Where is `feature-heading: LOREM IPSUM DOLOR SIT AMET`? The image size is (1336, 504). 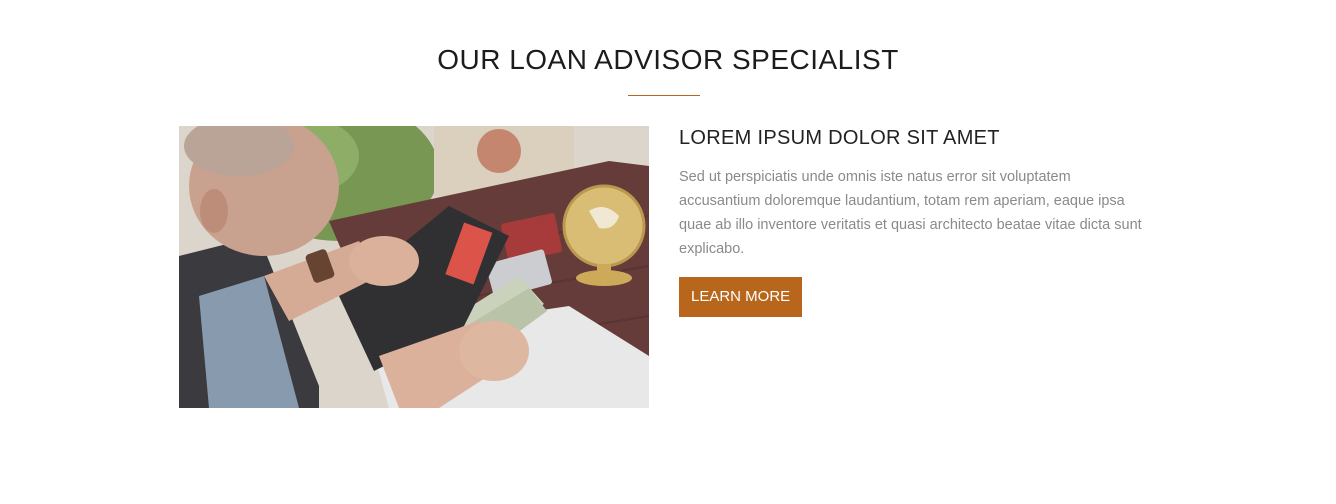
feature-heading: LOREM IPSUM DOLOR SIT AMET is located at coordinates (839, 138).